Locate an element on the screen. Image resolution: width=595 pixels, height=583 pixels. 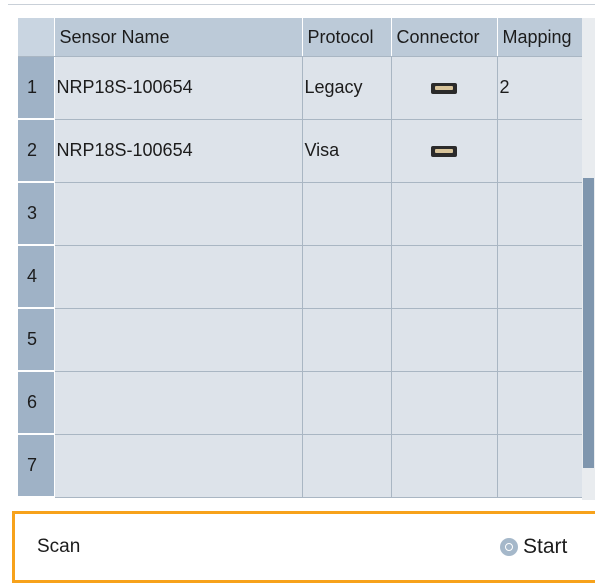
table-row: 5 is located at coordinates (301, 340).